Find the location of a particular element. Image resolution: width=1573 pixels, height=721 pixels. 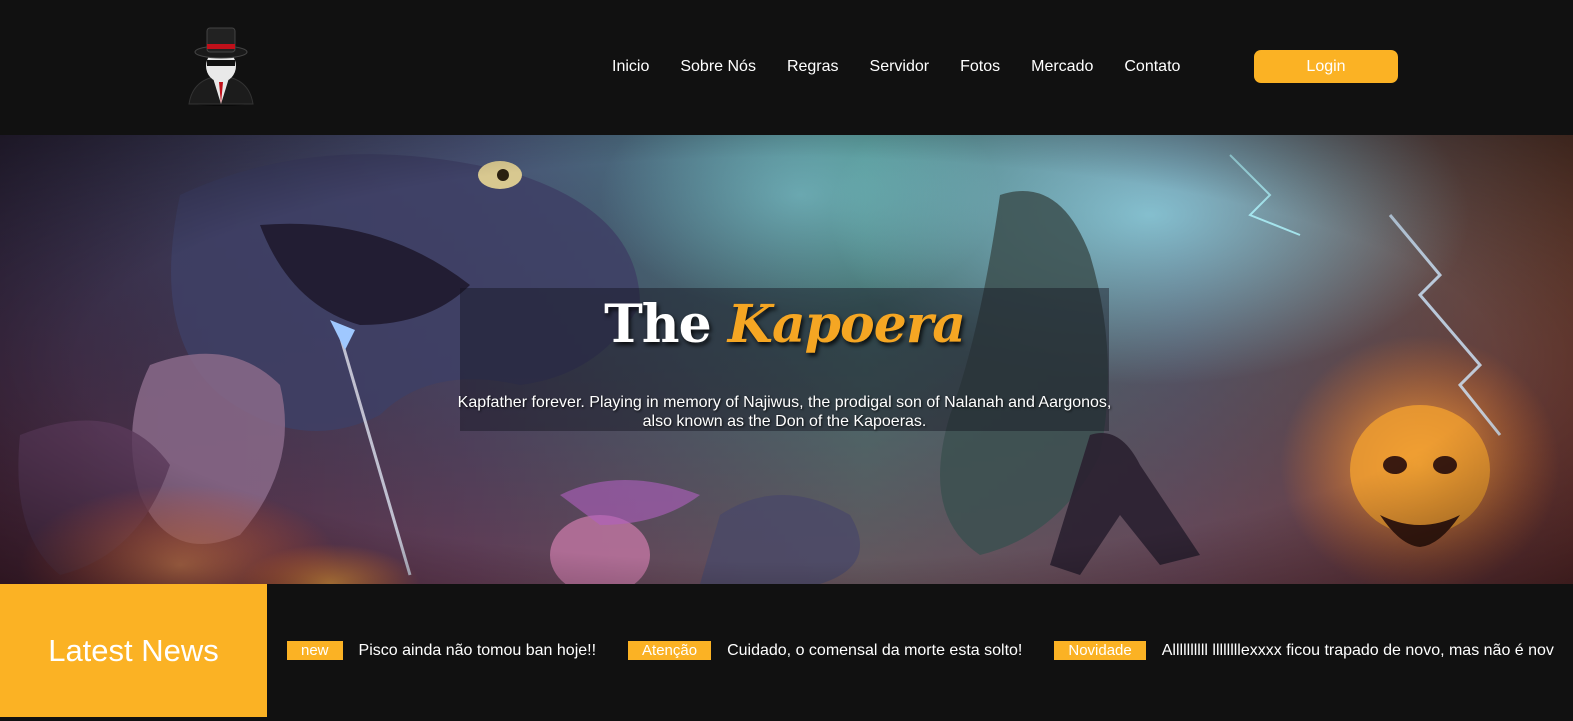

nav-inicio: Inicio is located at coordinates (630, 67).